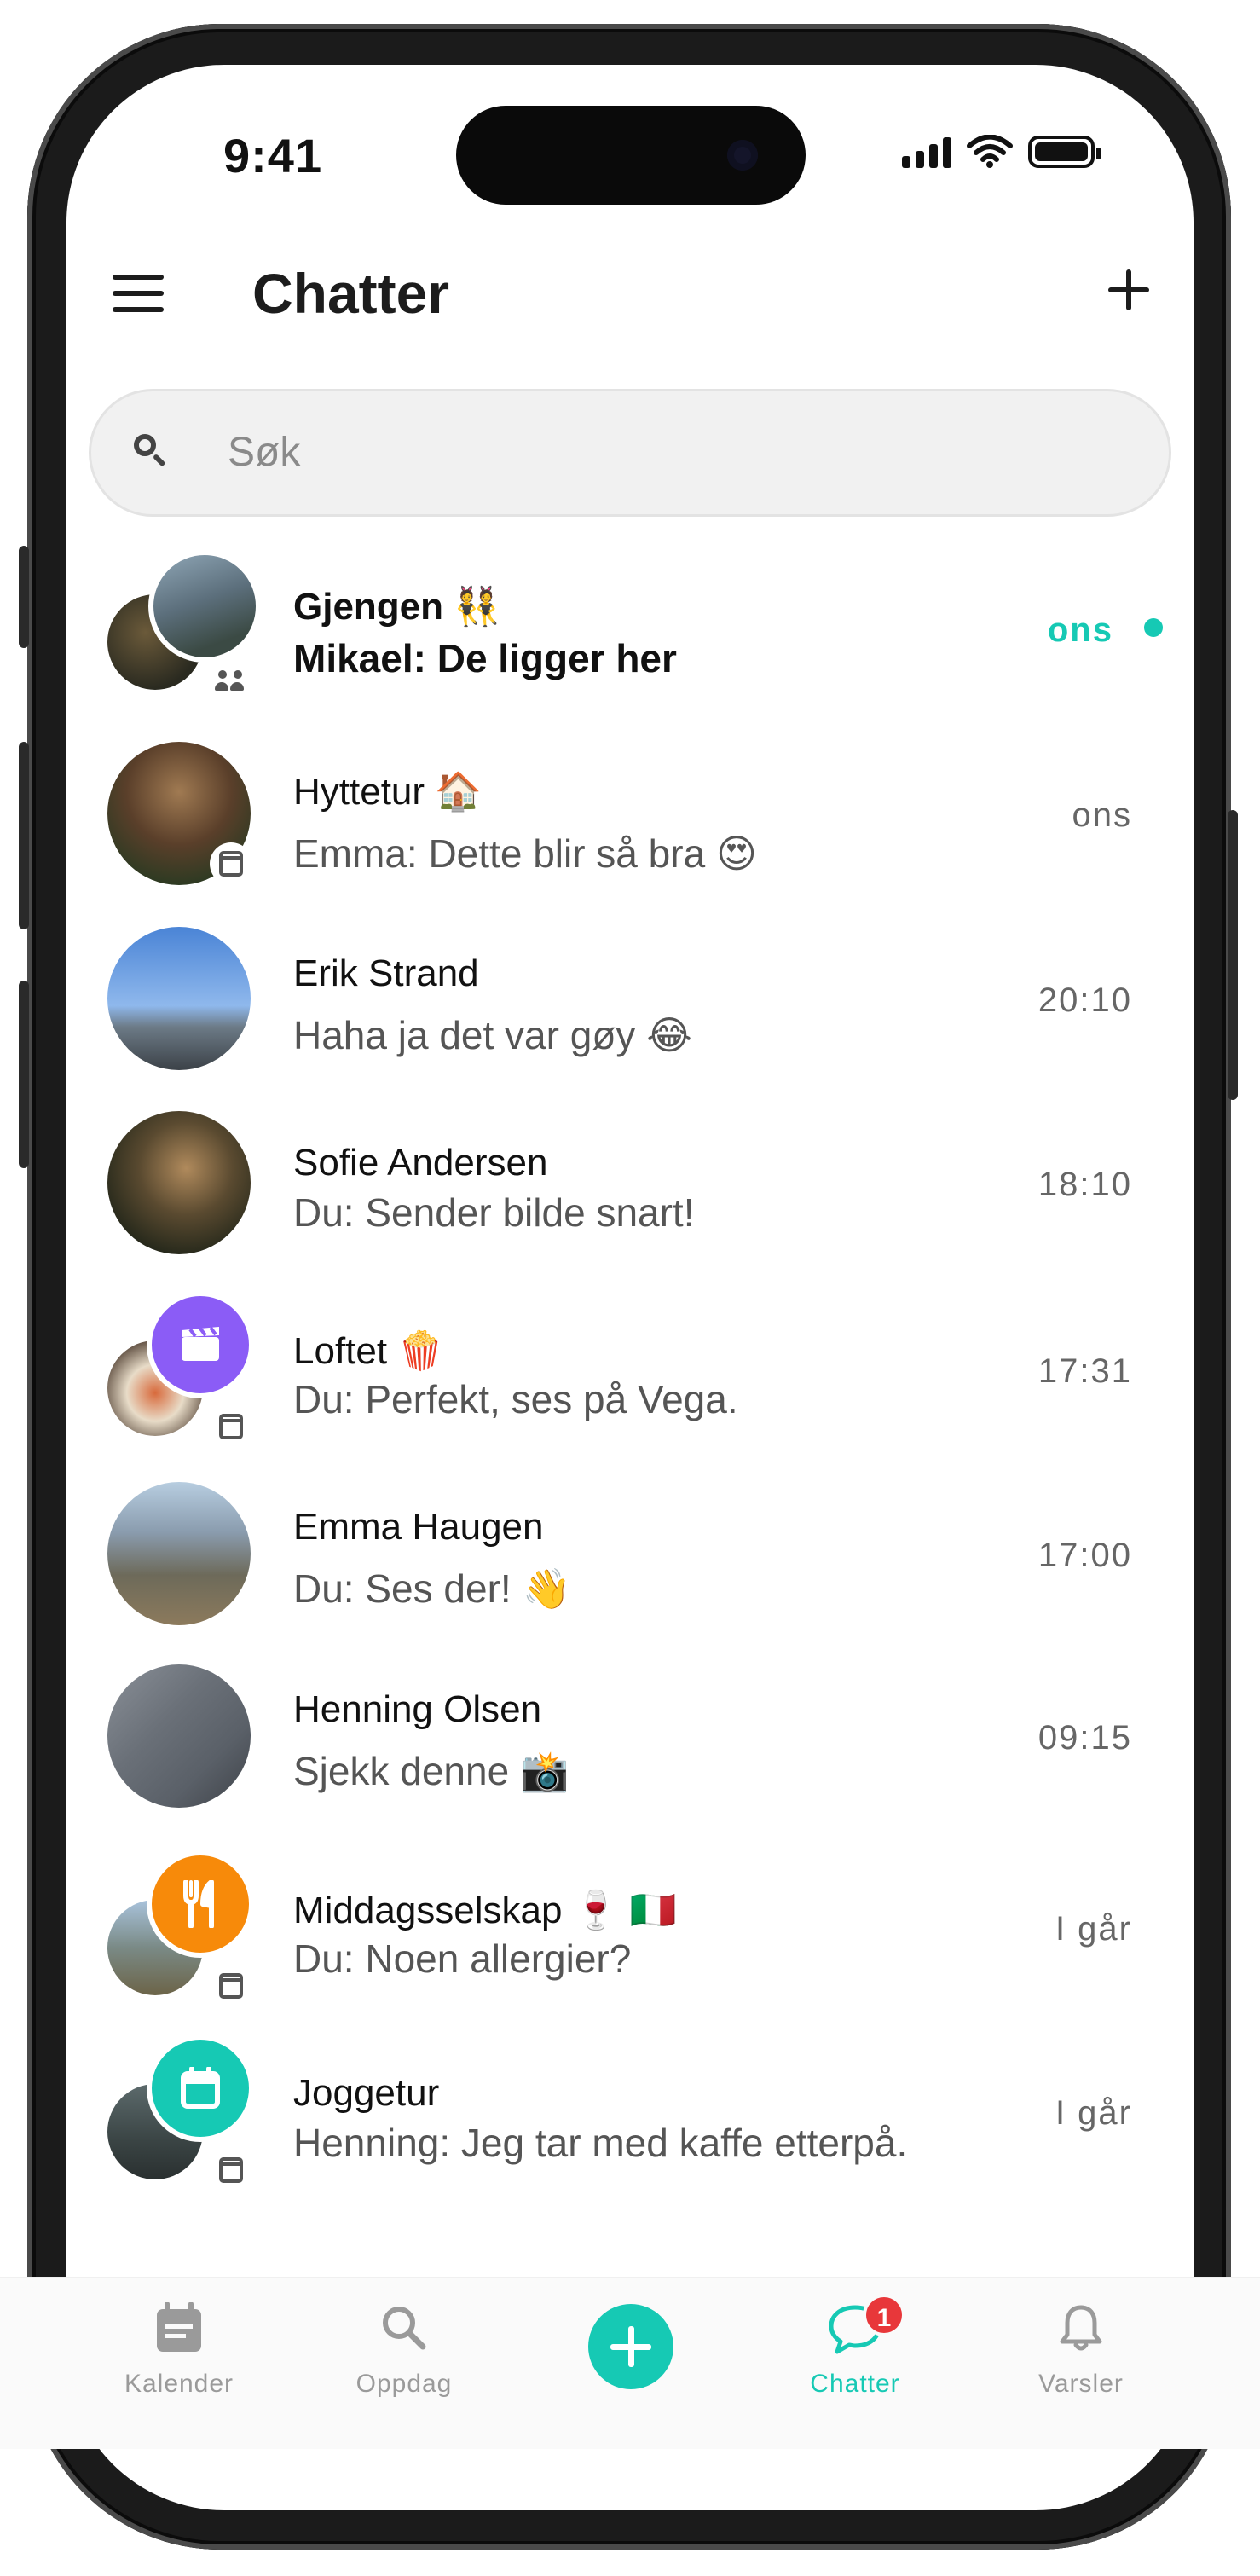 This screenshot has height=2576, width=1260. Describe the element at coordinates (1128, 289) in the screenshot. I see `new-chat-button` at that location.